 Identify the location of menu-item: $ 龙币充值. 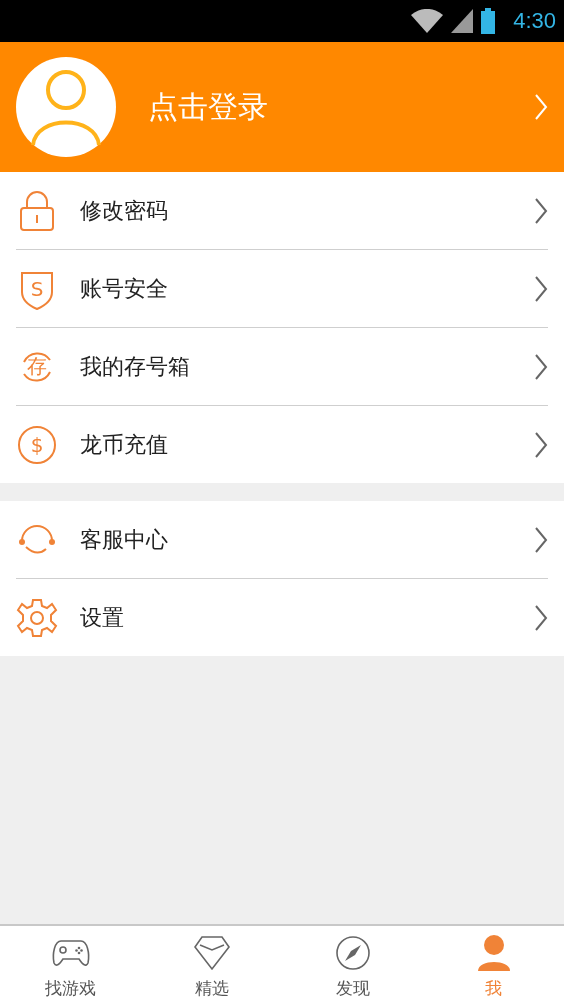
(282, 444).